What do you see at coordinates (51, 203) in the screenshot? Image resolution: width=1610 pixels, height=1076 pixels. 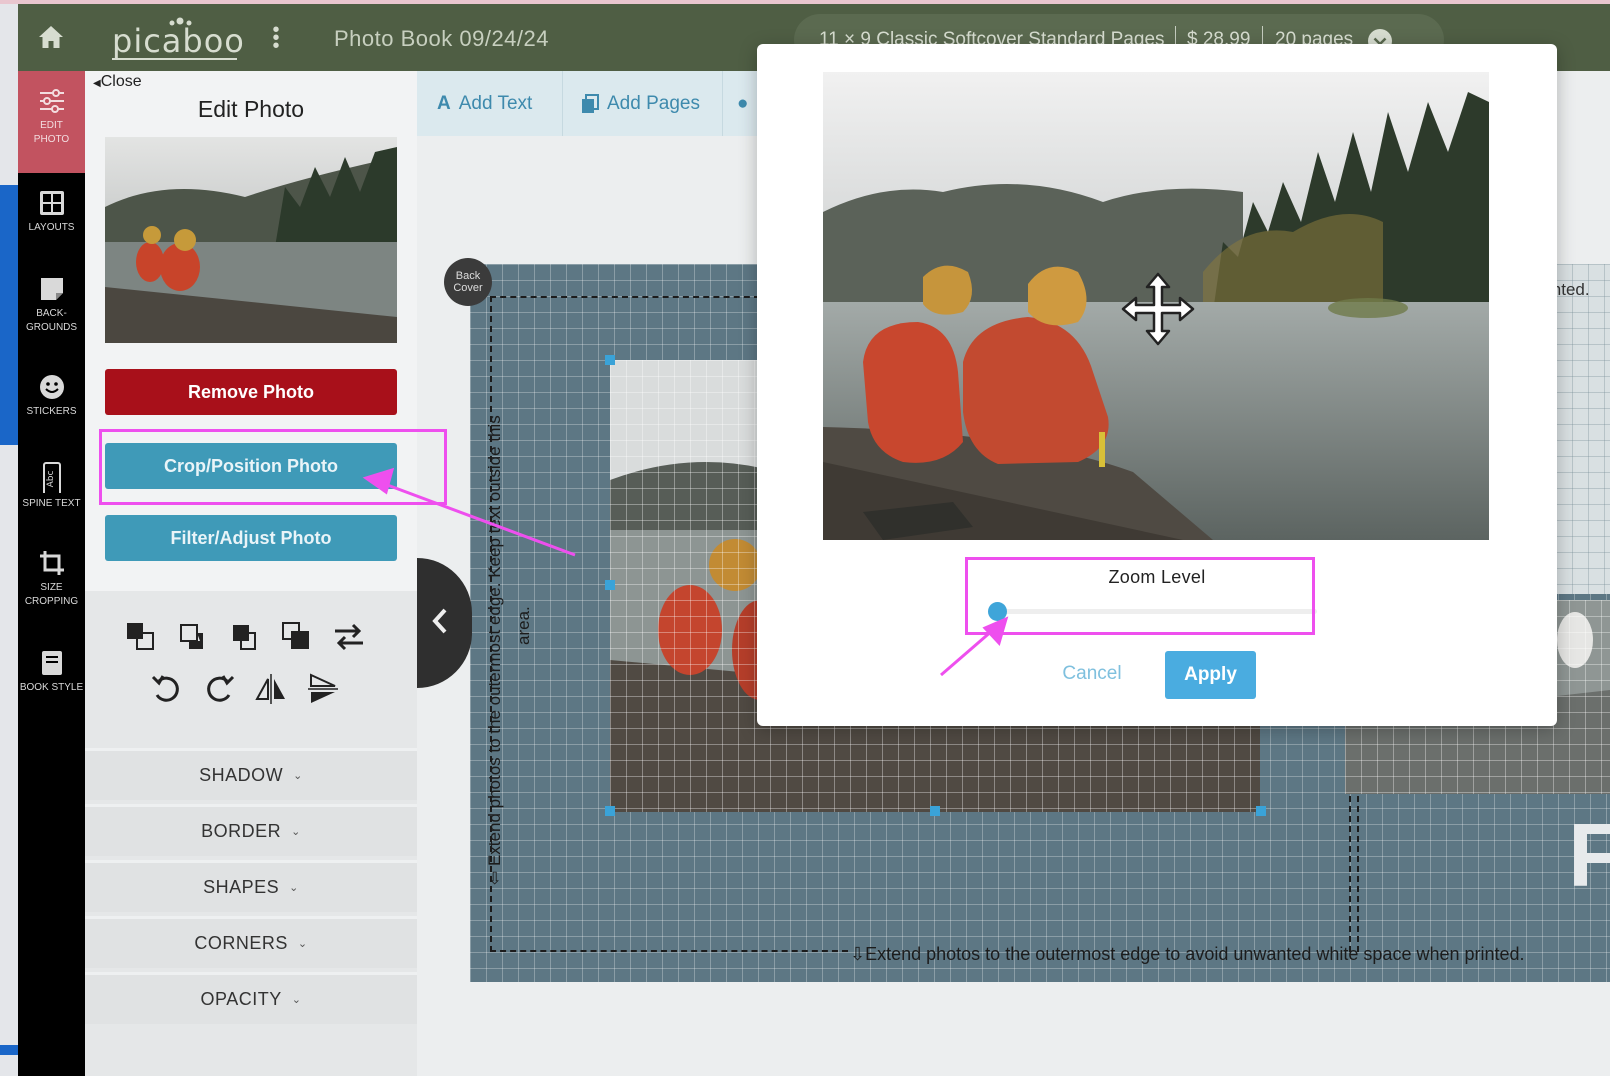 I see `layouts-icon` at bounding box center [51, 203].